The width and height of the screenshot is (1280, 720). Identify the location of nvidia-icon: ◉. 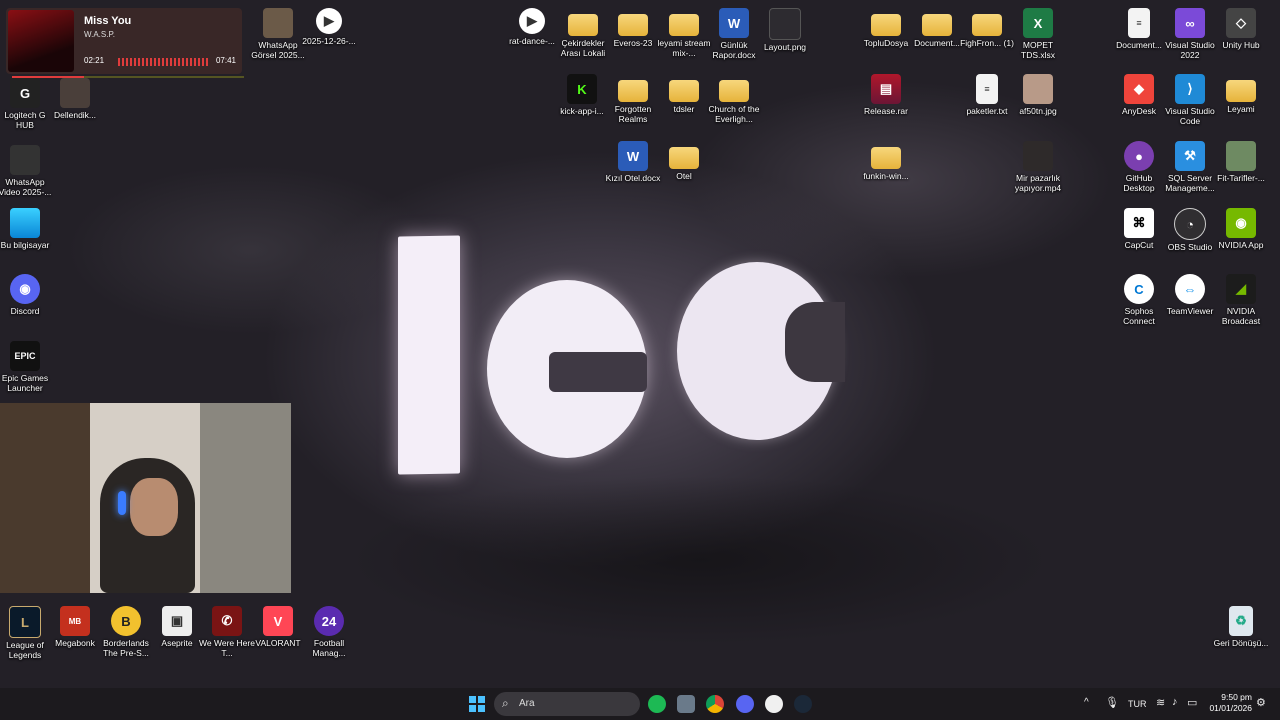
(1241, 223).